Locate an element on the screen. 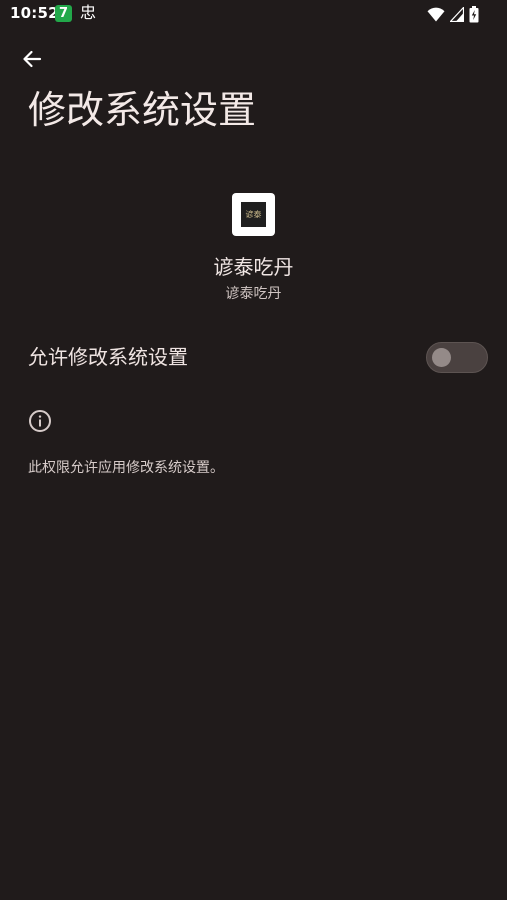 This screenshot has height=900, width=507. status-time: 10:52 is located at coordinates (34, 13).